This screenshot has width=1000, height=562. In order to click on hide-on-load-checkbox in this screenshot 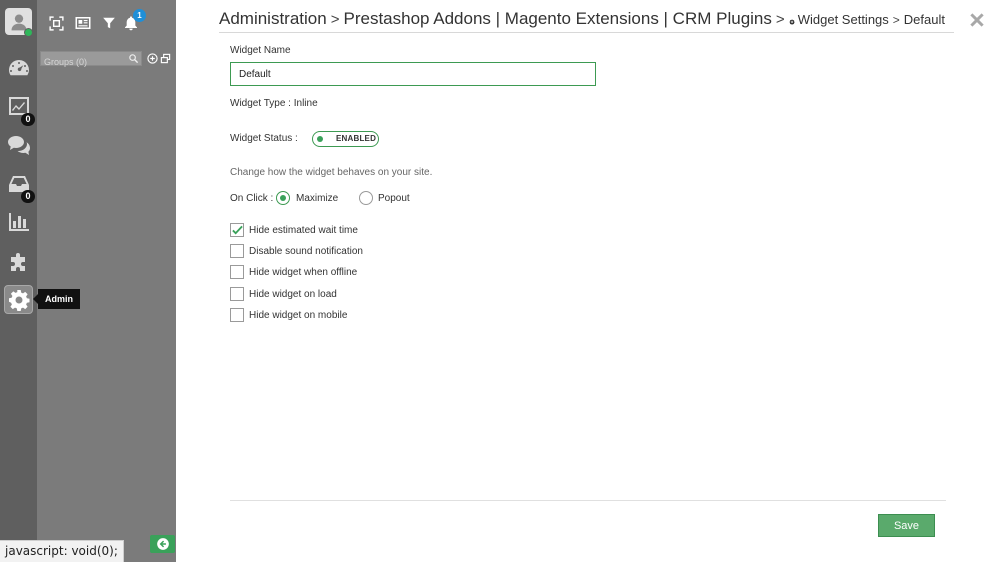, I will do `click(237, 294)`.